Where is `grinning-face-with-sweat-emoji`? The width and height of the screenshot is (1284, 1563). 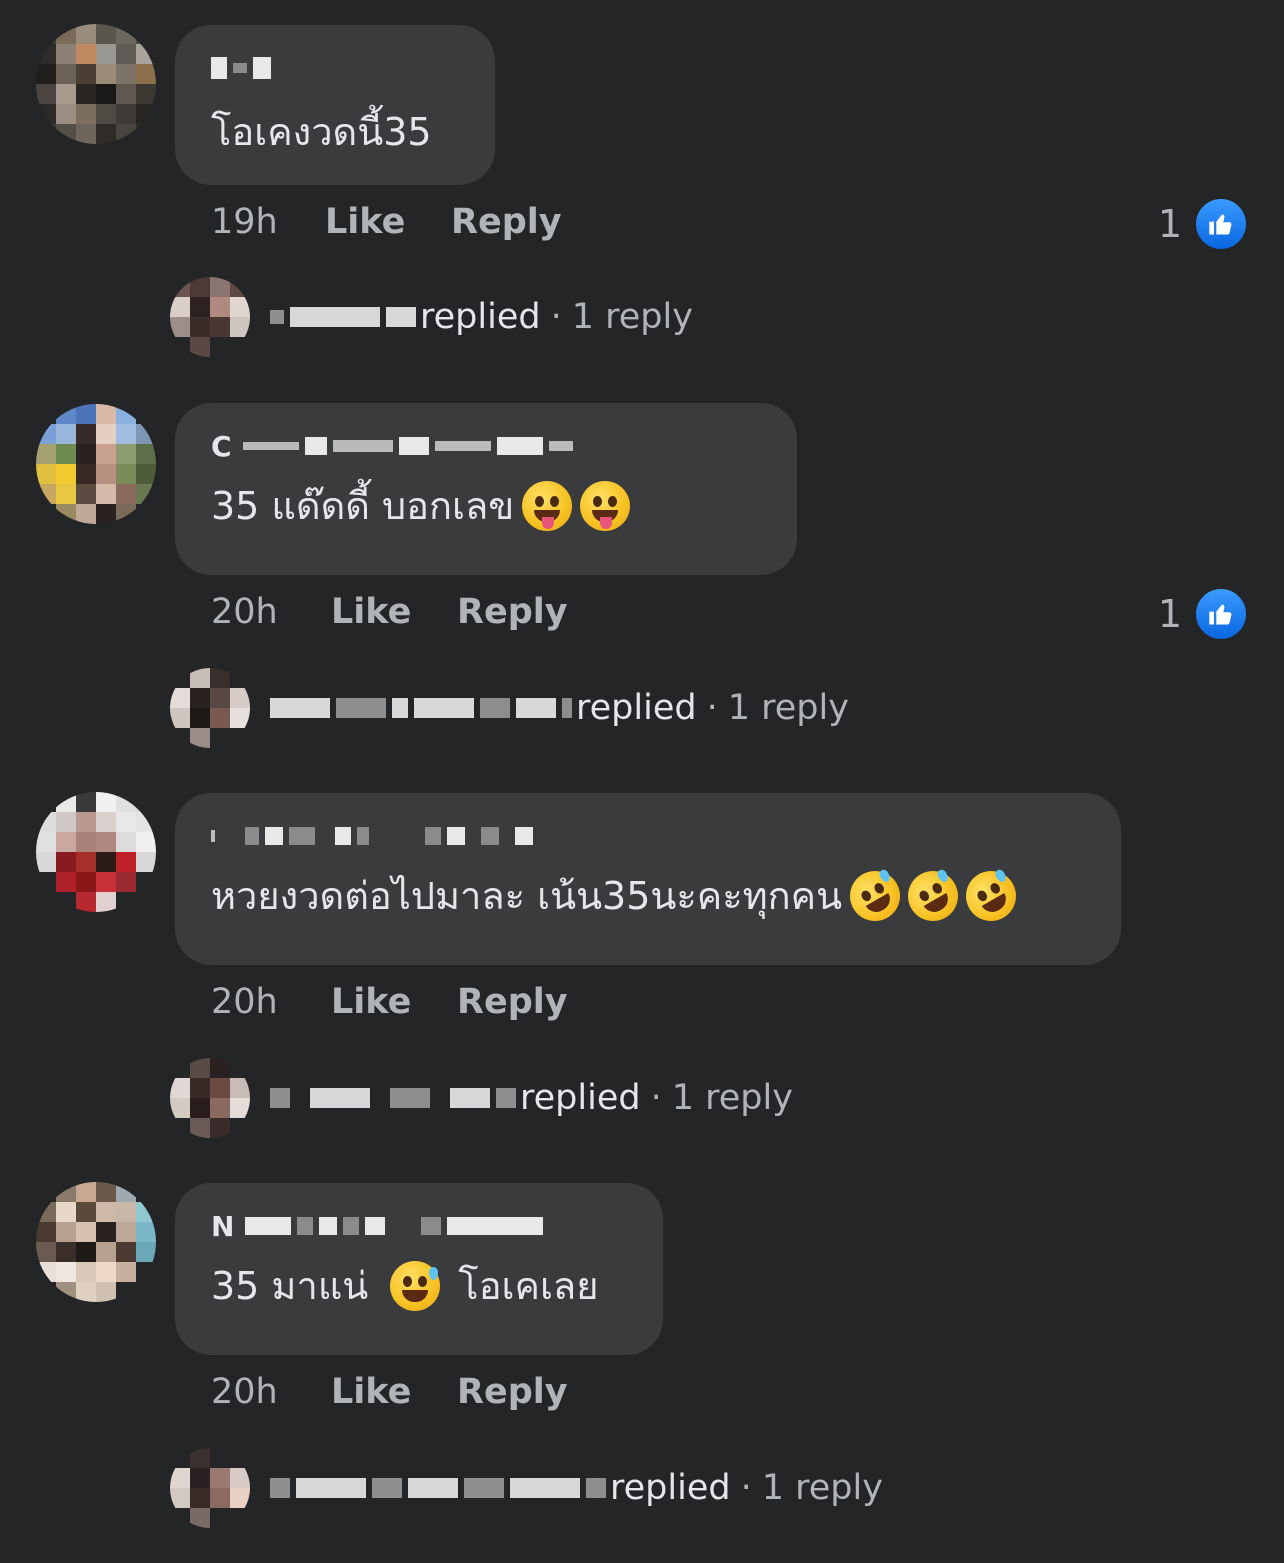
grinning-face-with-sweat-emoji is located at coordinates (415, 1286).